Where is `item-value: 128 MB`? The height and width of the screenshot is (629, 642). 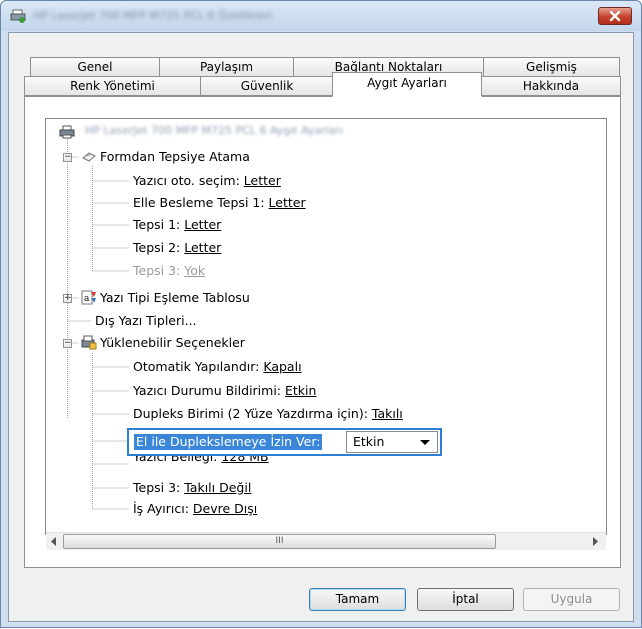 item-value: 128 MB is located at coordinates (244, 460).